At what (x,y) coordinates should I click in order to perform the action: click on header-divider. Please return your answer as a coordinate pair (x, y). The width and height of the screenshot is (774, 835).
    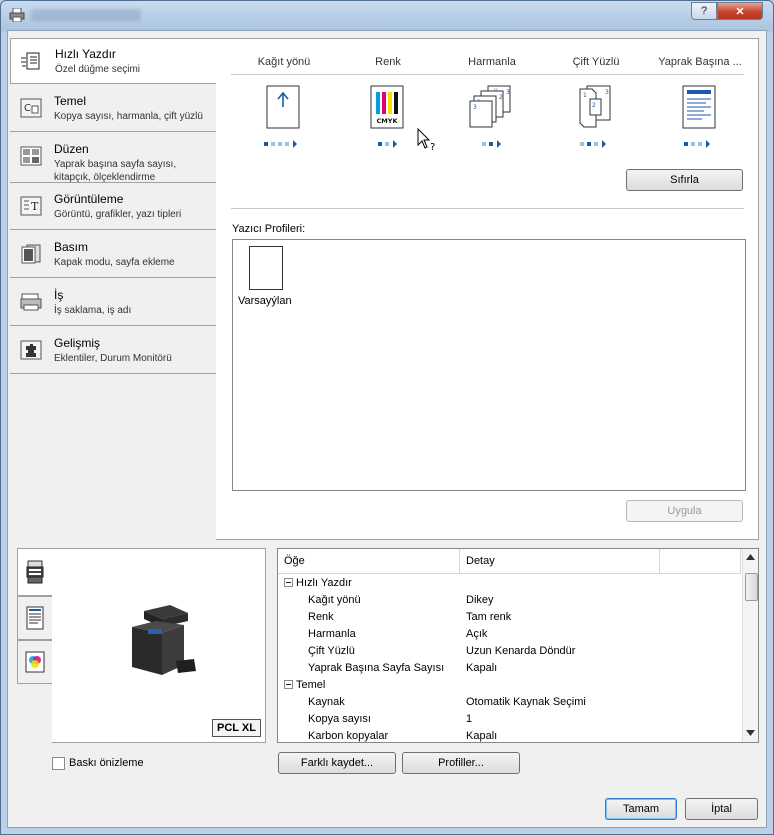
    Looking at the image, I should click on (487, 74).